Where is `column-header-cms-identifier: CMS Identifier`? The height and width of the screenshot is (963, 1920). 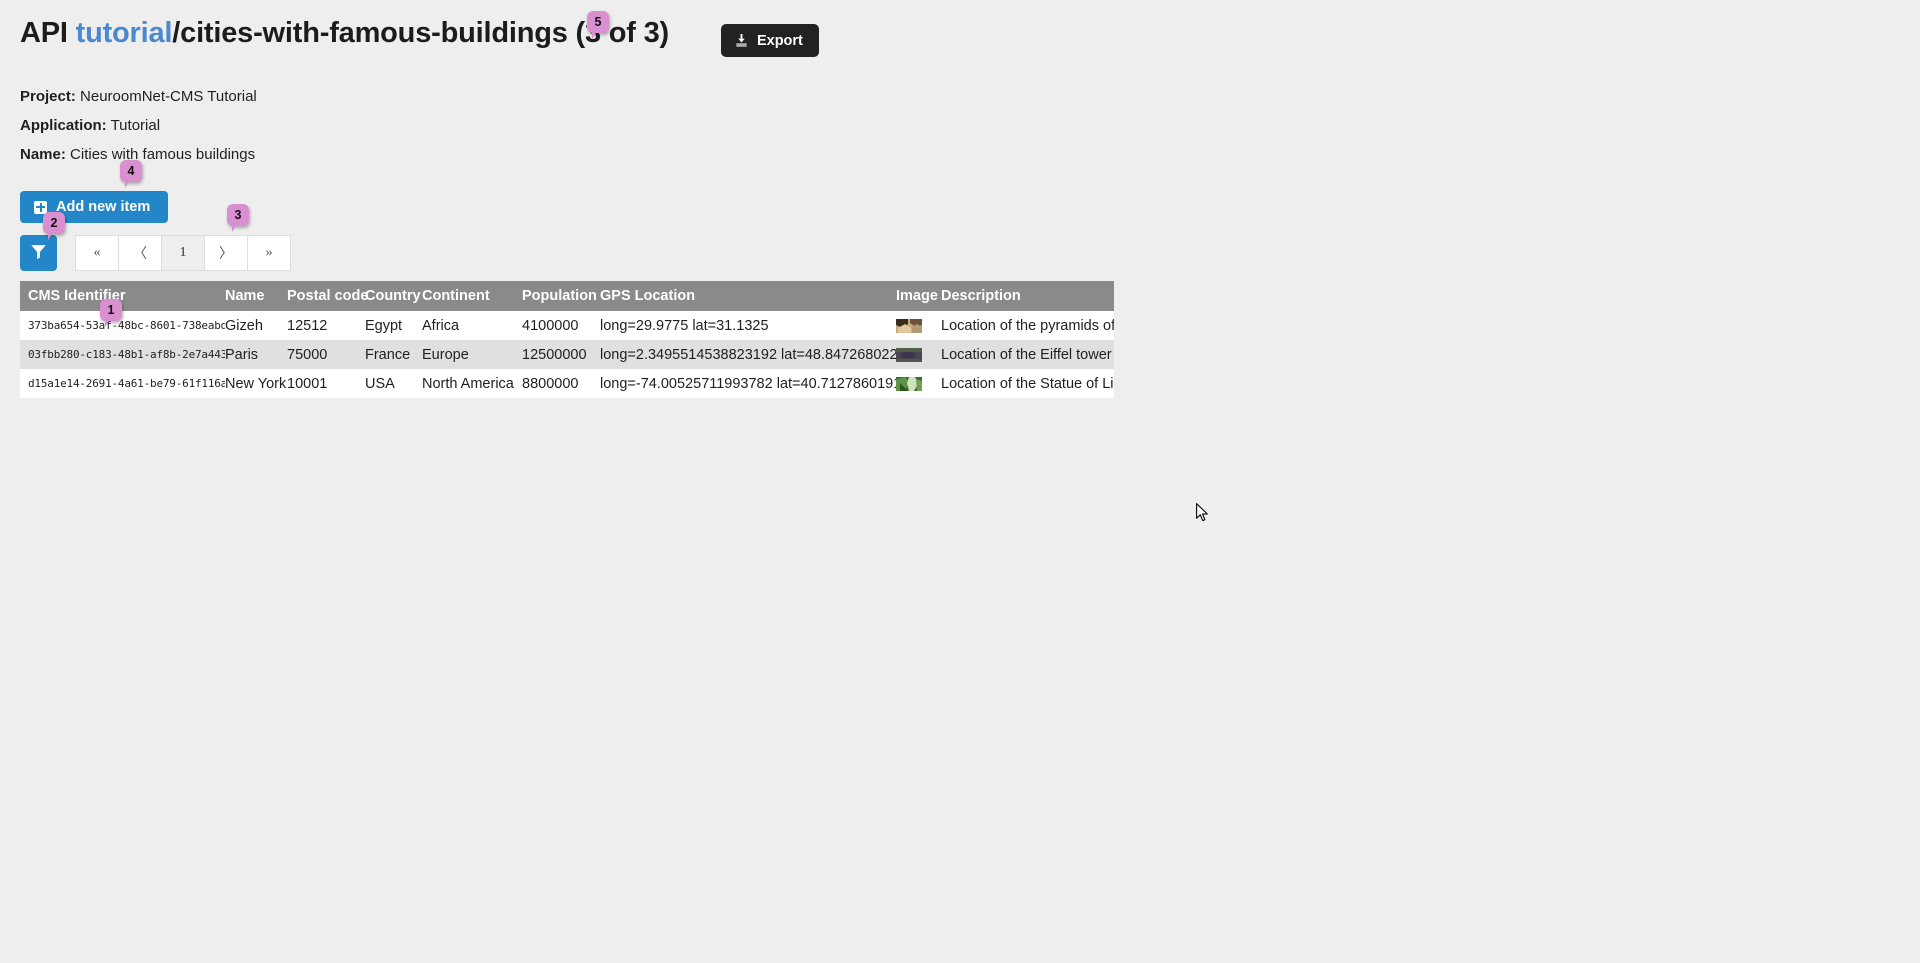 column-header-cms-identifier: CMS Identifier is located at coordinates (122, 296).